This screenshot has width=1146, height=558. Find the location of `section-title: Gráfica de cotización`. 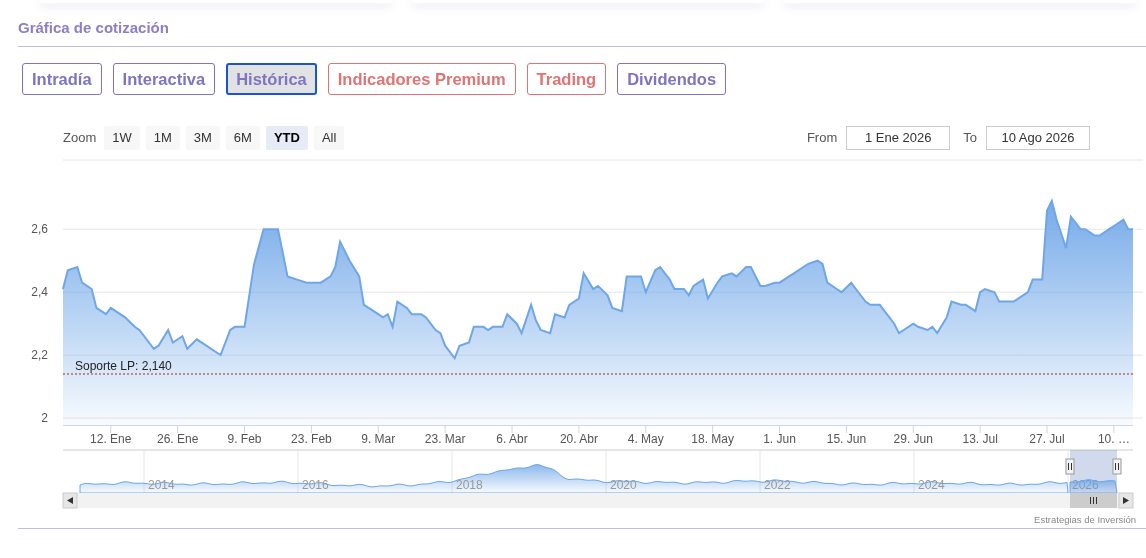

section-title: Gráfica de cotización is located at coordinates (94, 28).